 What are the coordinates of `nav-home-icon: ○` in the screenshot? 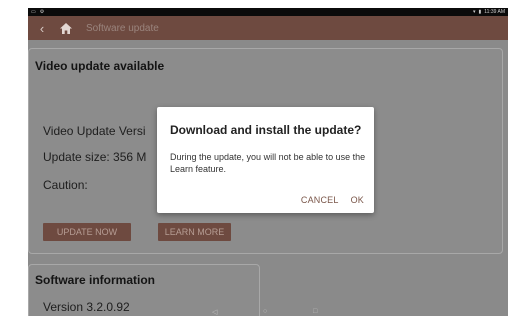 It's located at (265, 311).